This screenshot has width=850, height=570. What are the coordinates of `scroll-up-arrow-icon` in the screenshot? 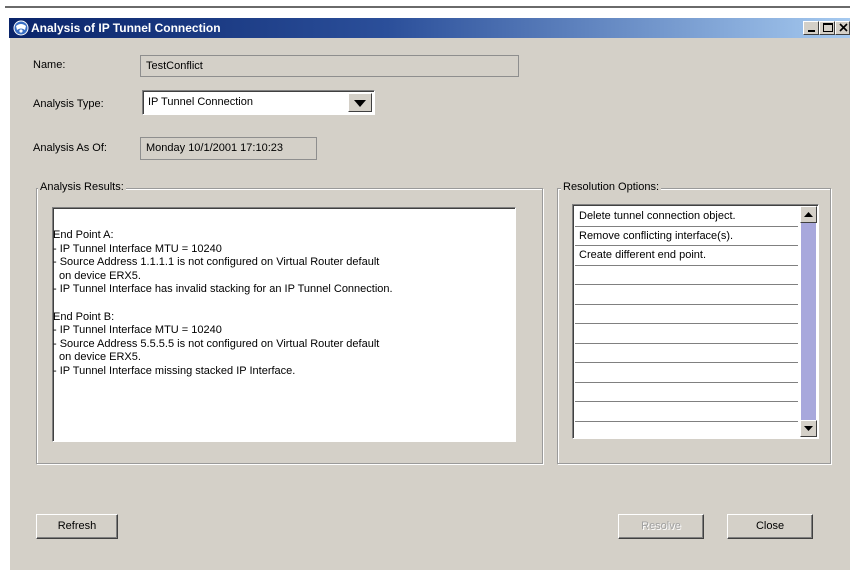 It's located at (808, 214).